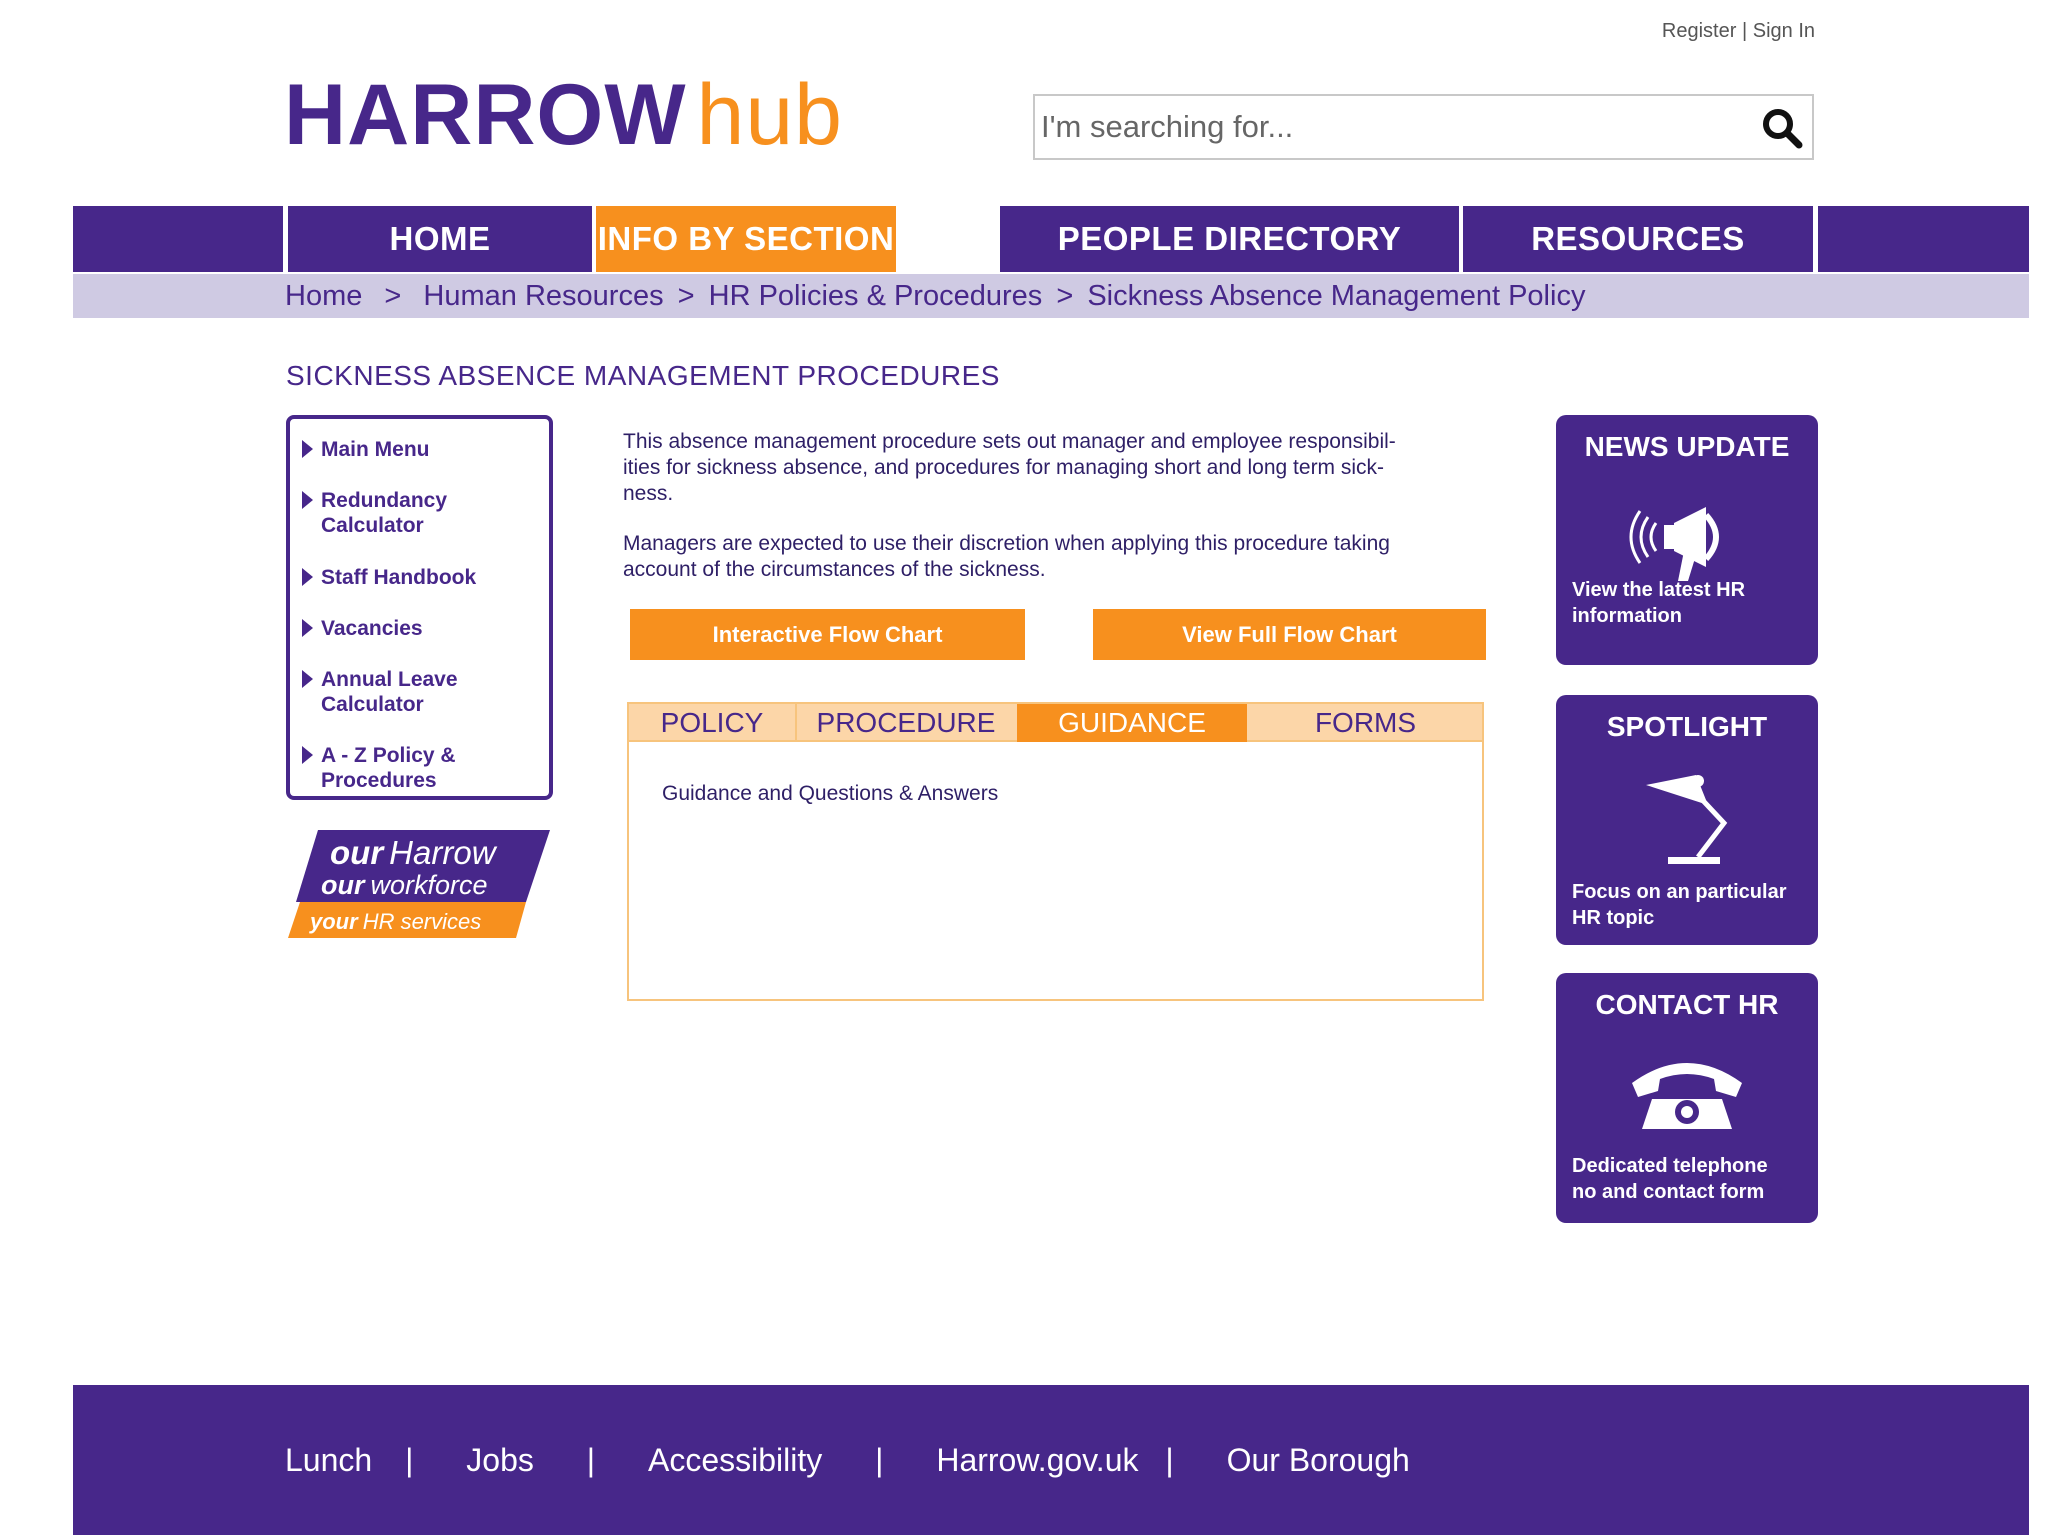  I want to click on svg-text:ourworkforce: our workforce, so click(404, 885).